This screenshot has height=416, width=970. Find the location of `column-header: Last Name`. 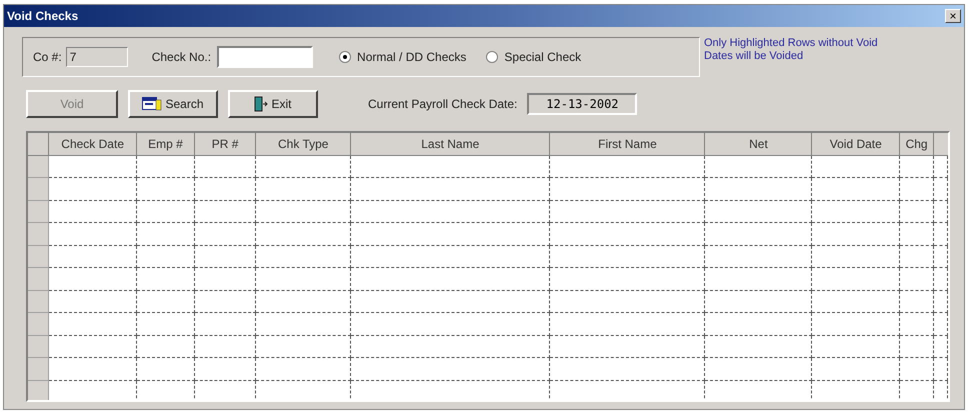

column-header: Last Name is located at coordinates (450, 144).